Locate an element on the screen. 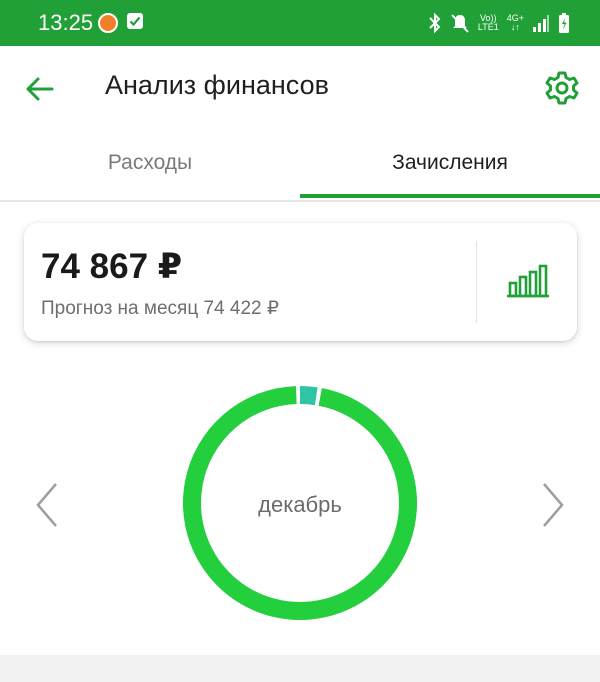 The width and height of the screenshot is (600, 682). month-label: декабрь is located at coordinates (300, 504).